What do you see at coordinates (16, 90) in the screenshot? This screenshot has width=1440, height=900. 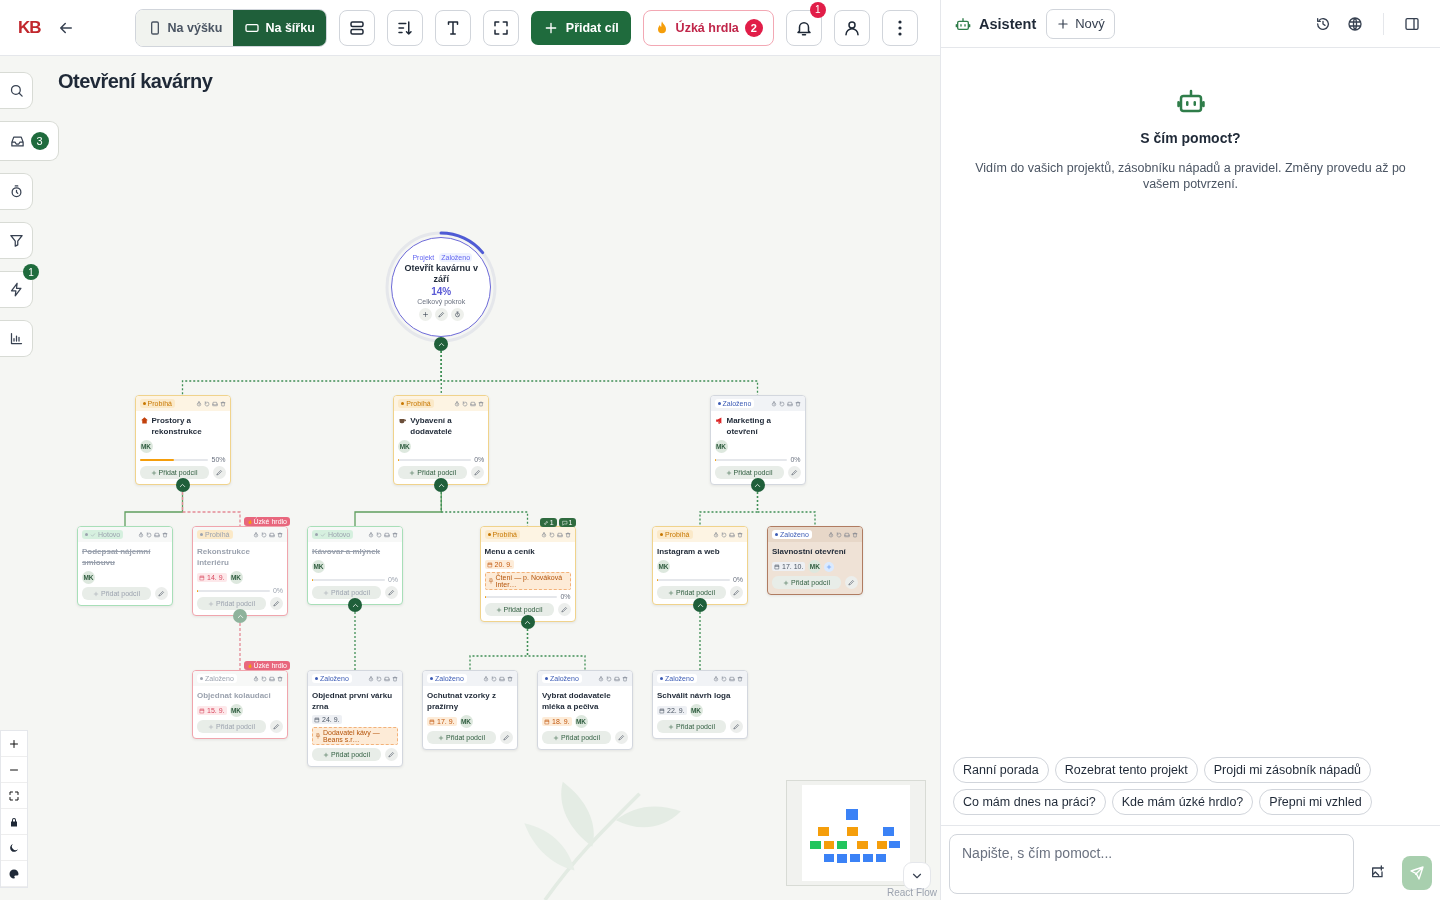 I see `search-button` at bounding box center [16, 90].